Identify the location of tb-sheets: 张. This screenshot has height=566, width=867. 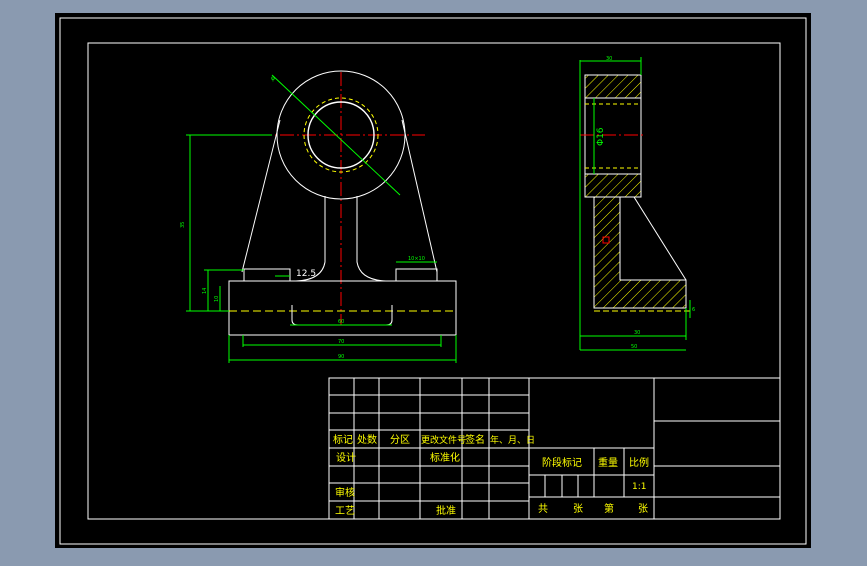
(578, 509).